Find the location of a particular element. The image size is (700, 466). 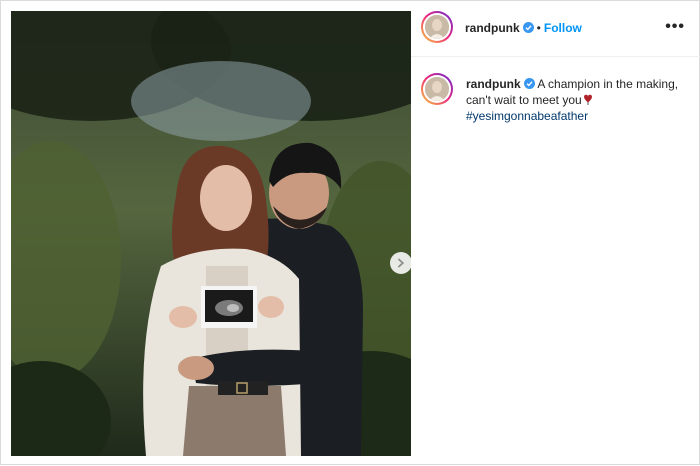

more-options-button: ••• is located at coordinates (675, 27).